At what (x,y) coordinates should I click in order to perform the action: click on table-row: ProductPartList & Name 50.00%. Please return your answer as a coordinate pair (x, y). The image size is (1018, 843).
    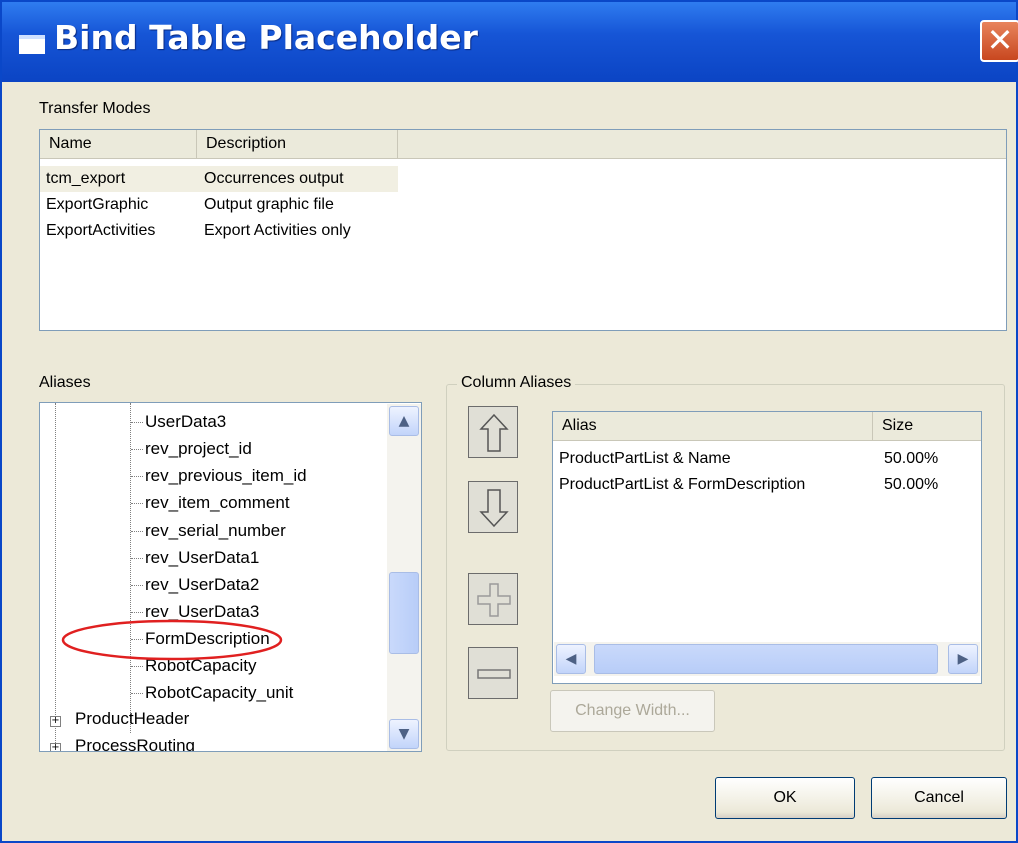
    Looking at the image, I should click on (767, 459).